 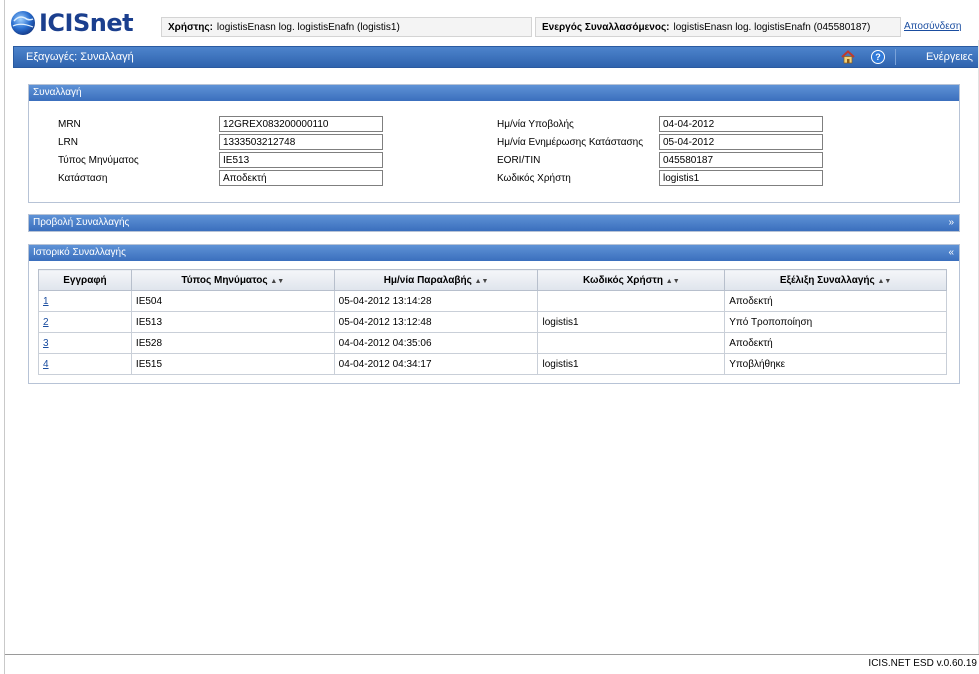 I want to click on mrn-field, so click(x=301, y=124).